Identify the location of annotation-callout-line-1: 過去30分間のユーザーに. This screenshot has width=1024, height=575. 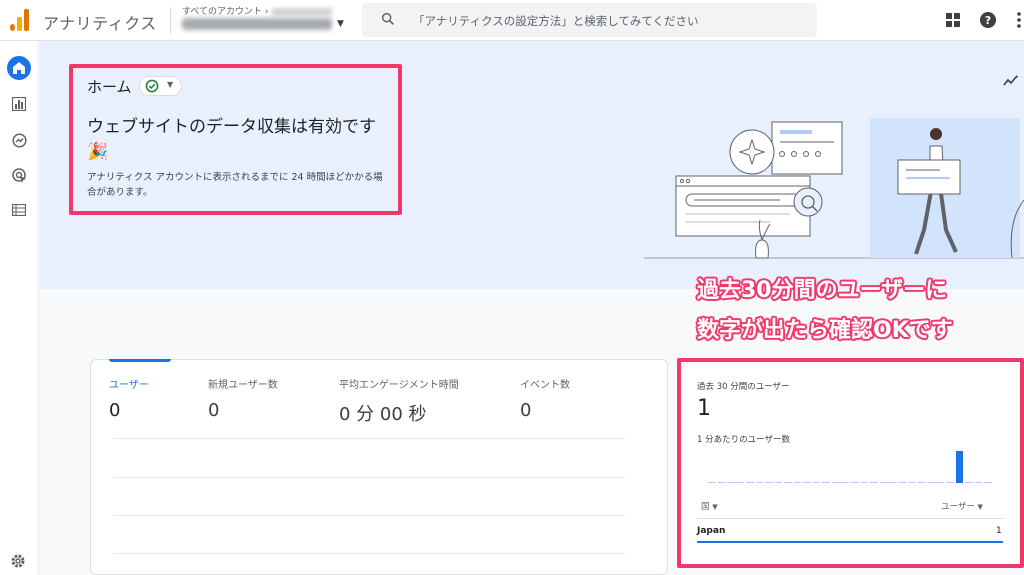
(857, 288).